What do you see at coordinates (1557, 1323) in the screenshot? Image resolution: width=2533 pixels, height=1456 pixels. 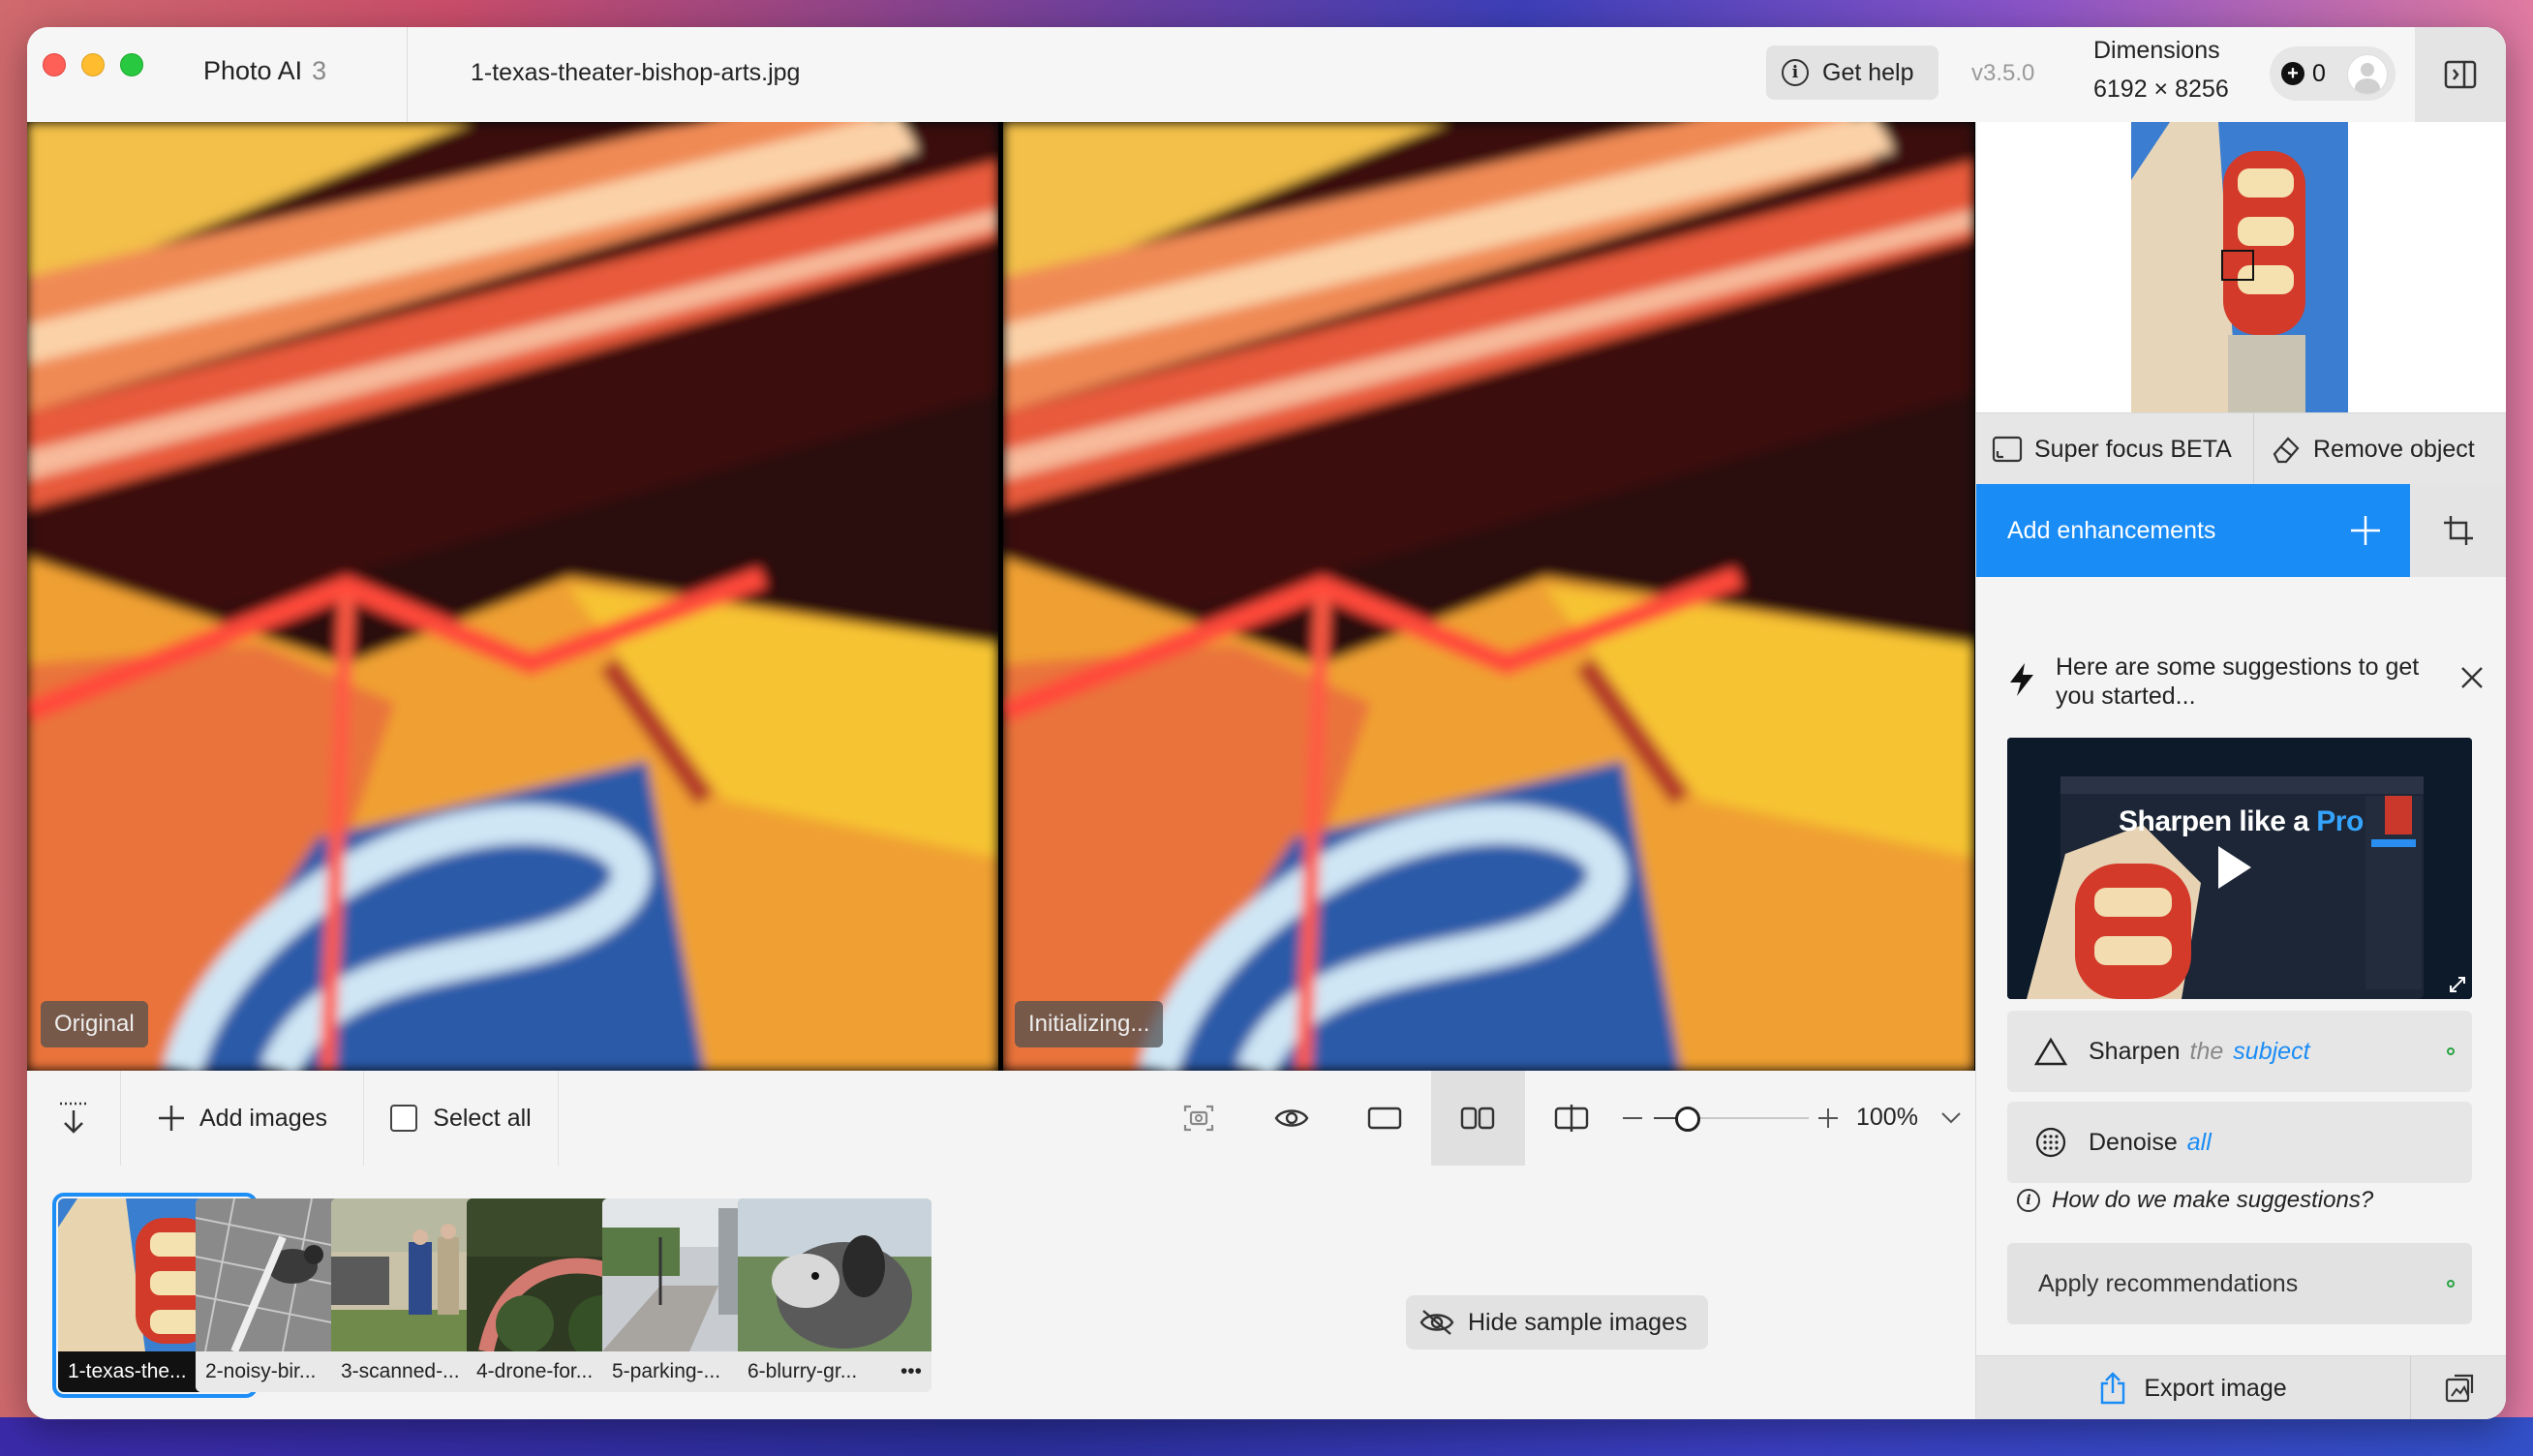 I see `hide-sample-images-button: Hide sample images` at bounding box center [1557, 1323].